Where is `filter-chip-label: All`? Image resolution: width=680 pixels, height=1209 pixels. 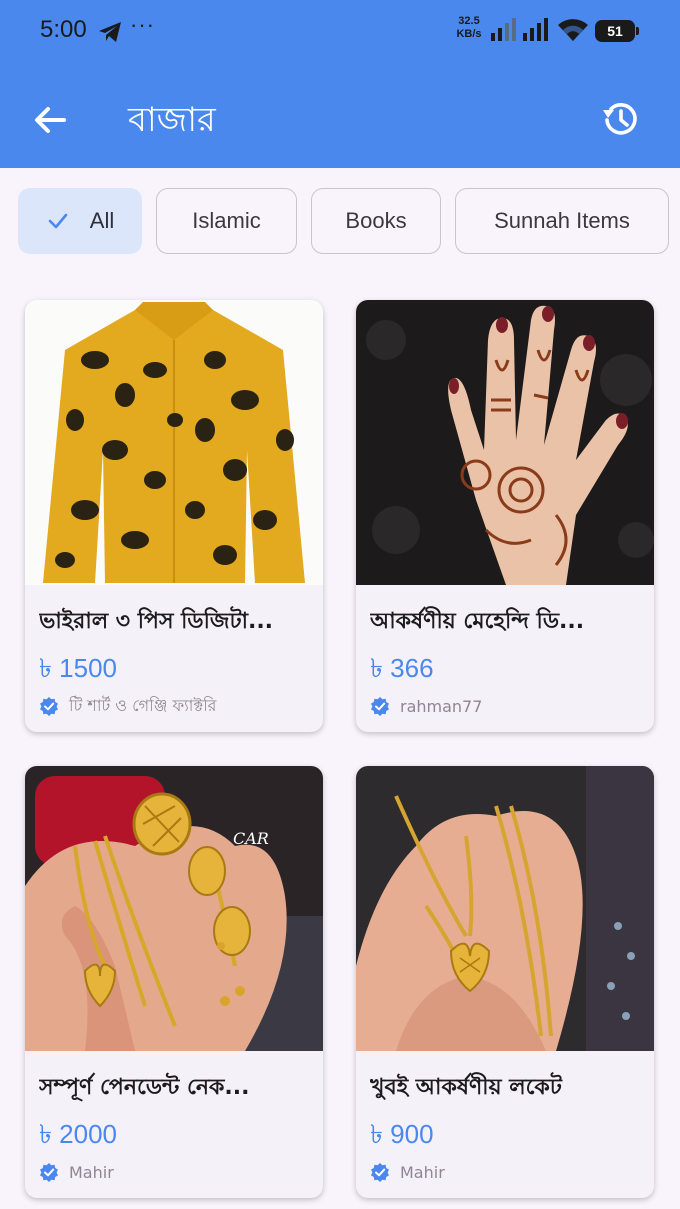 filter-chip-label: All is located at coordinates (102, 220).